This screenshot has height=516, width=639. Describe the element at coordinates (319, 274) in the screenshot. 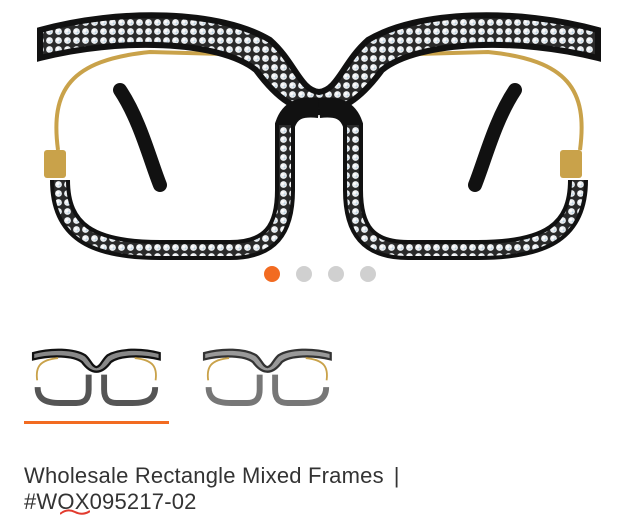

I see `carousel-dots` at that location.